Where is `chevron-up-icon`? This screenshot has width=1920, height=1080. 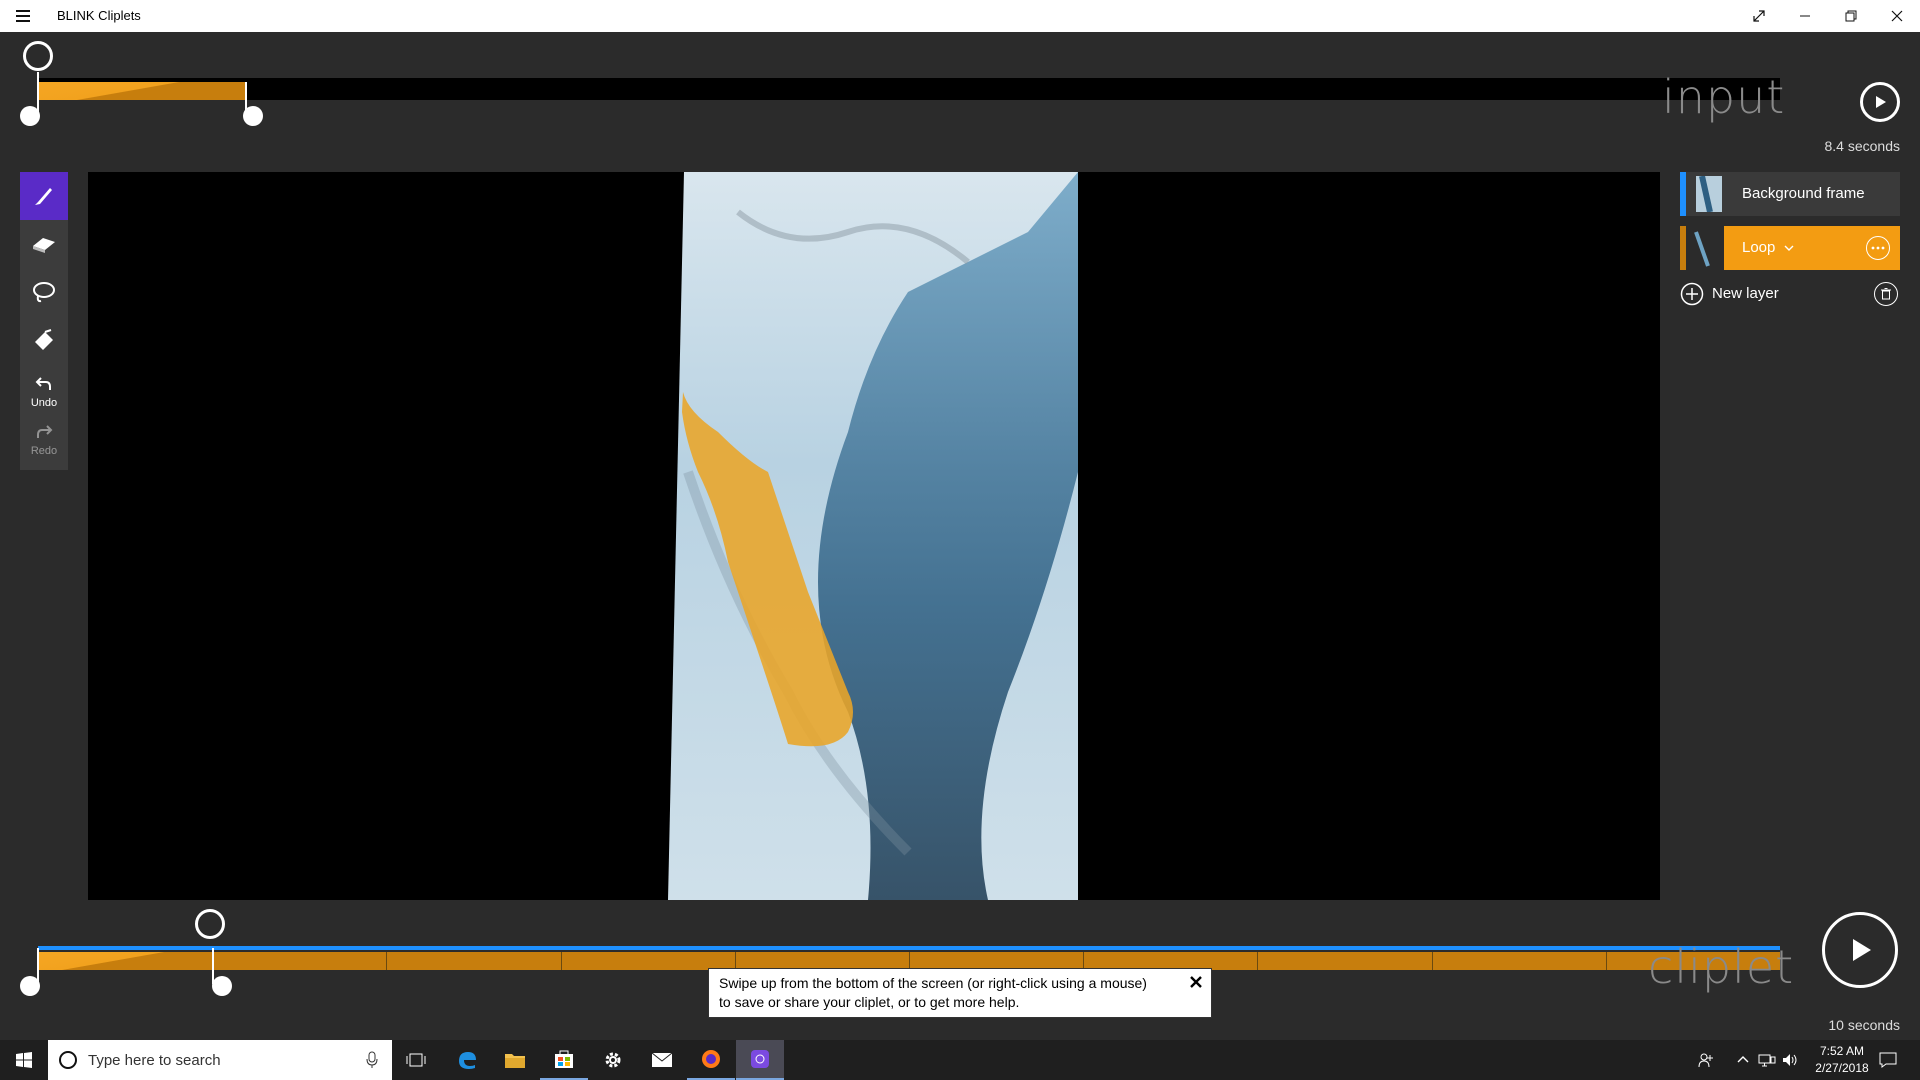
chevron-up-icon is located at coordinates (1743, 1062).